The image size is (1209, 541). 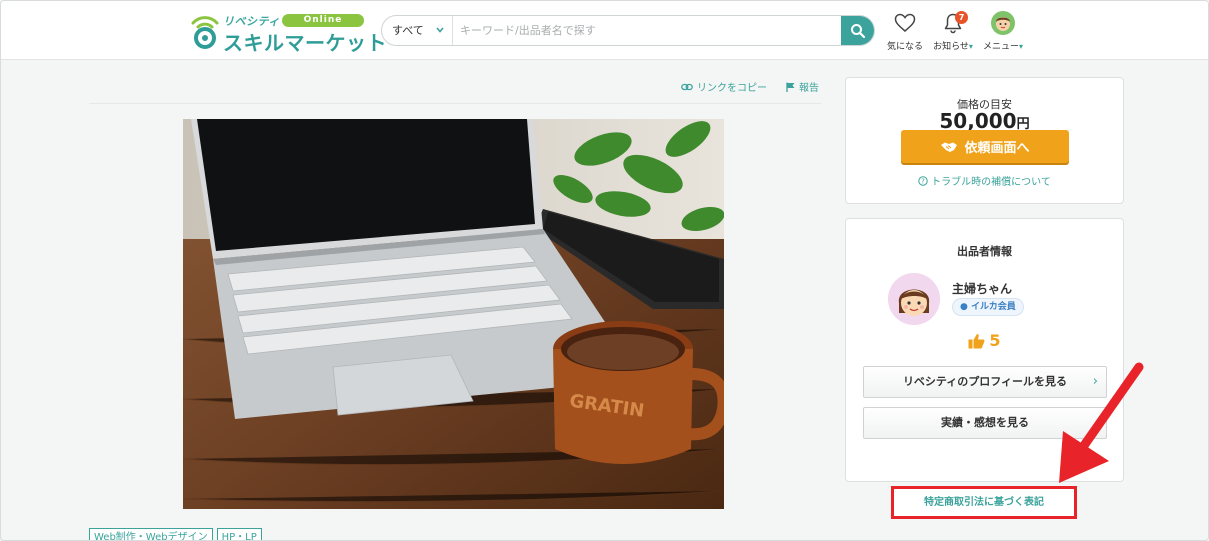 I want to click on share-bar: リンクをコピー 報告, so click(x=455, y=90).